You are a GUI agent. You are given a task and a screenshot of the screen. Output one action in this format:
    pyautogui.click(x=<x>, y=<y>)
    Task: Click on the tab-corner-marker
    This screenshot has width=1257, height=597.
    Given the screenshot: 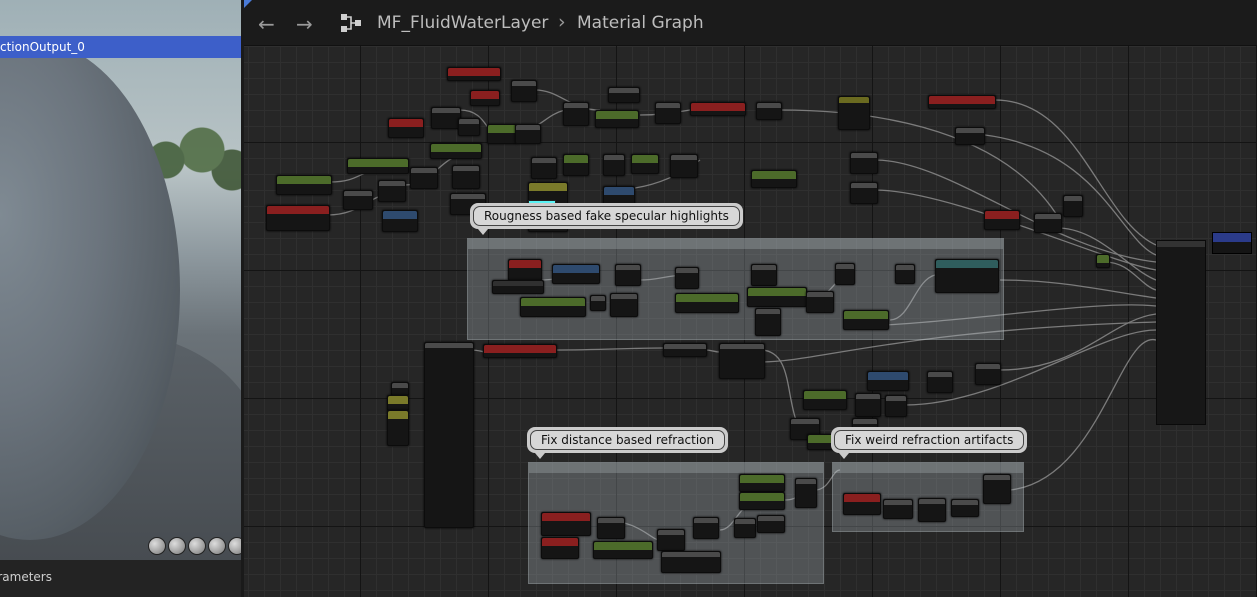 What is the action you would take?
    pyautogui.click(x=248, y=4)
    